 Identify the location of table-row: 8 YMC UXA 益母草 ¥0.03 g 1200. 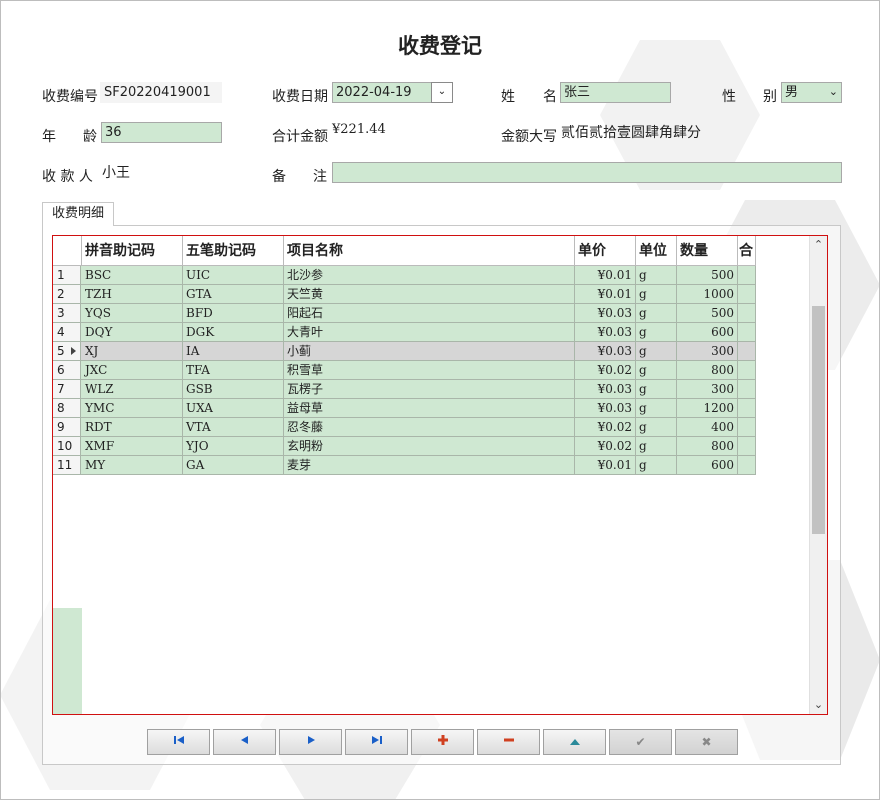
(404, 408).